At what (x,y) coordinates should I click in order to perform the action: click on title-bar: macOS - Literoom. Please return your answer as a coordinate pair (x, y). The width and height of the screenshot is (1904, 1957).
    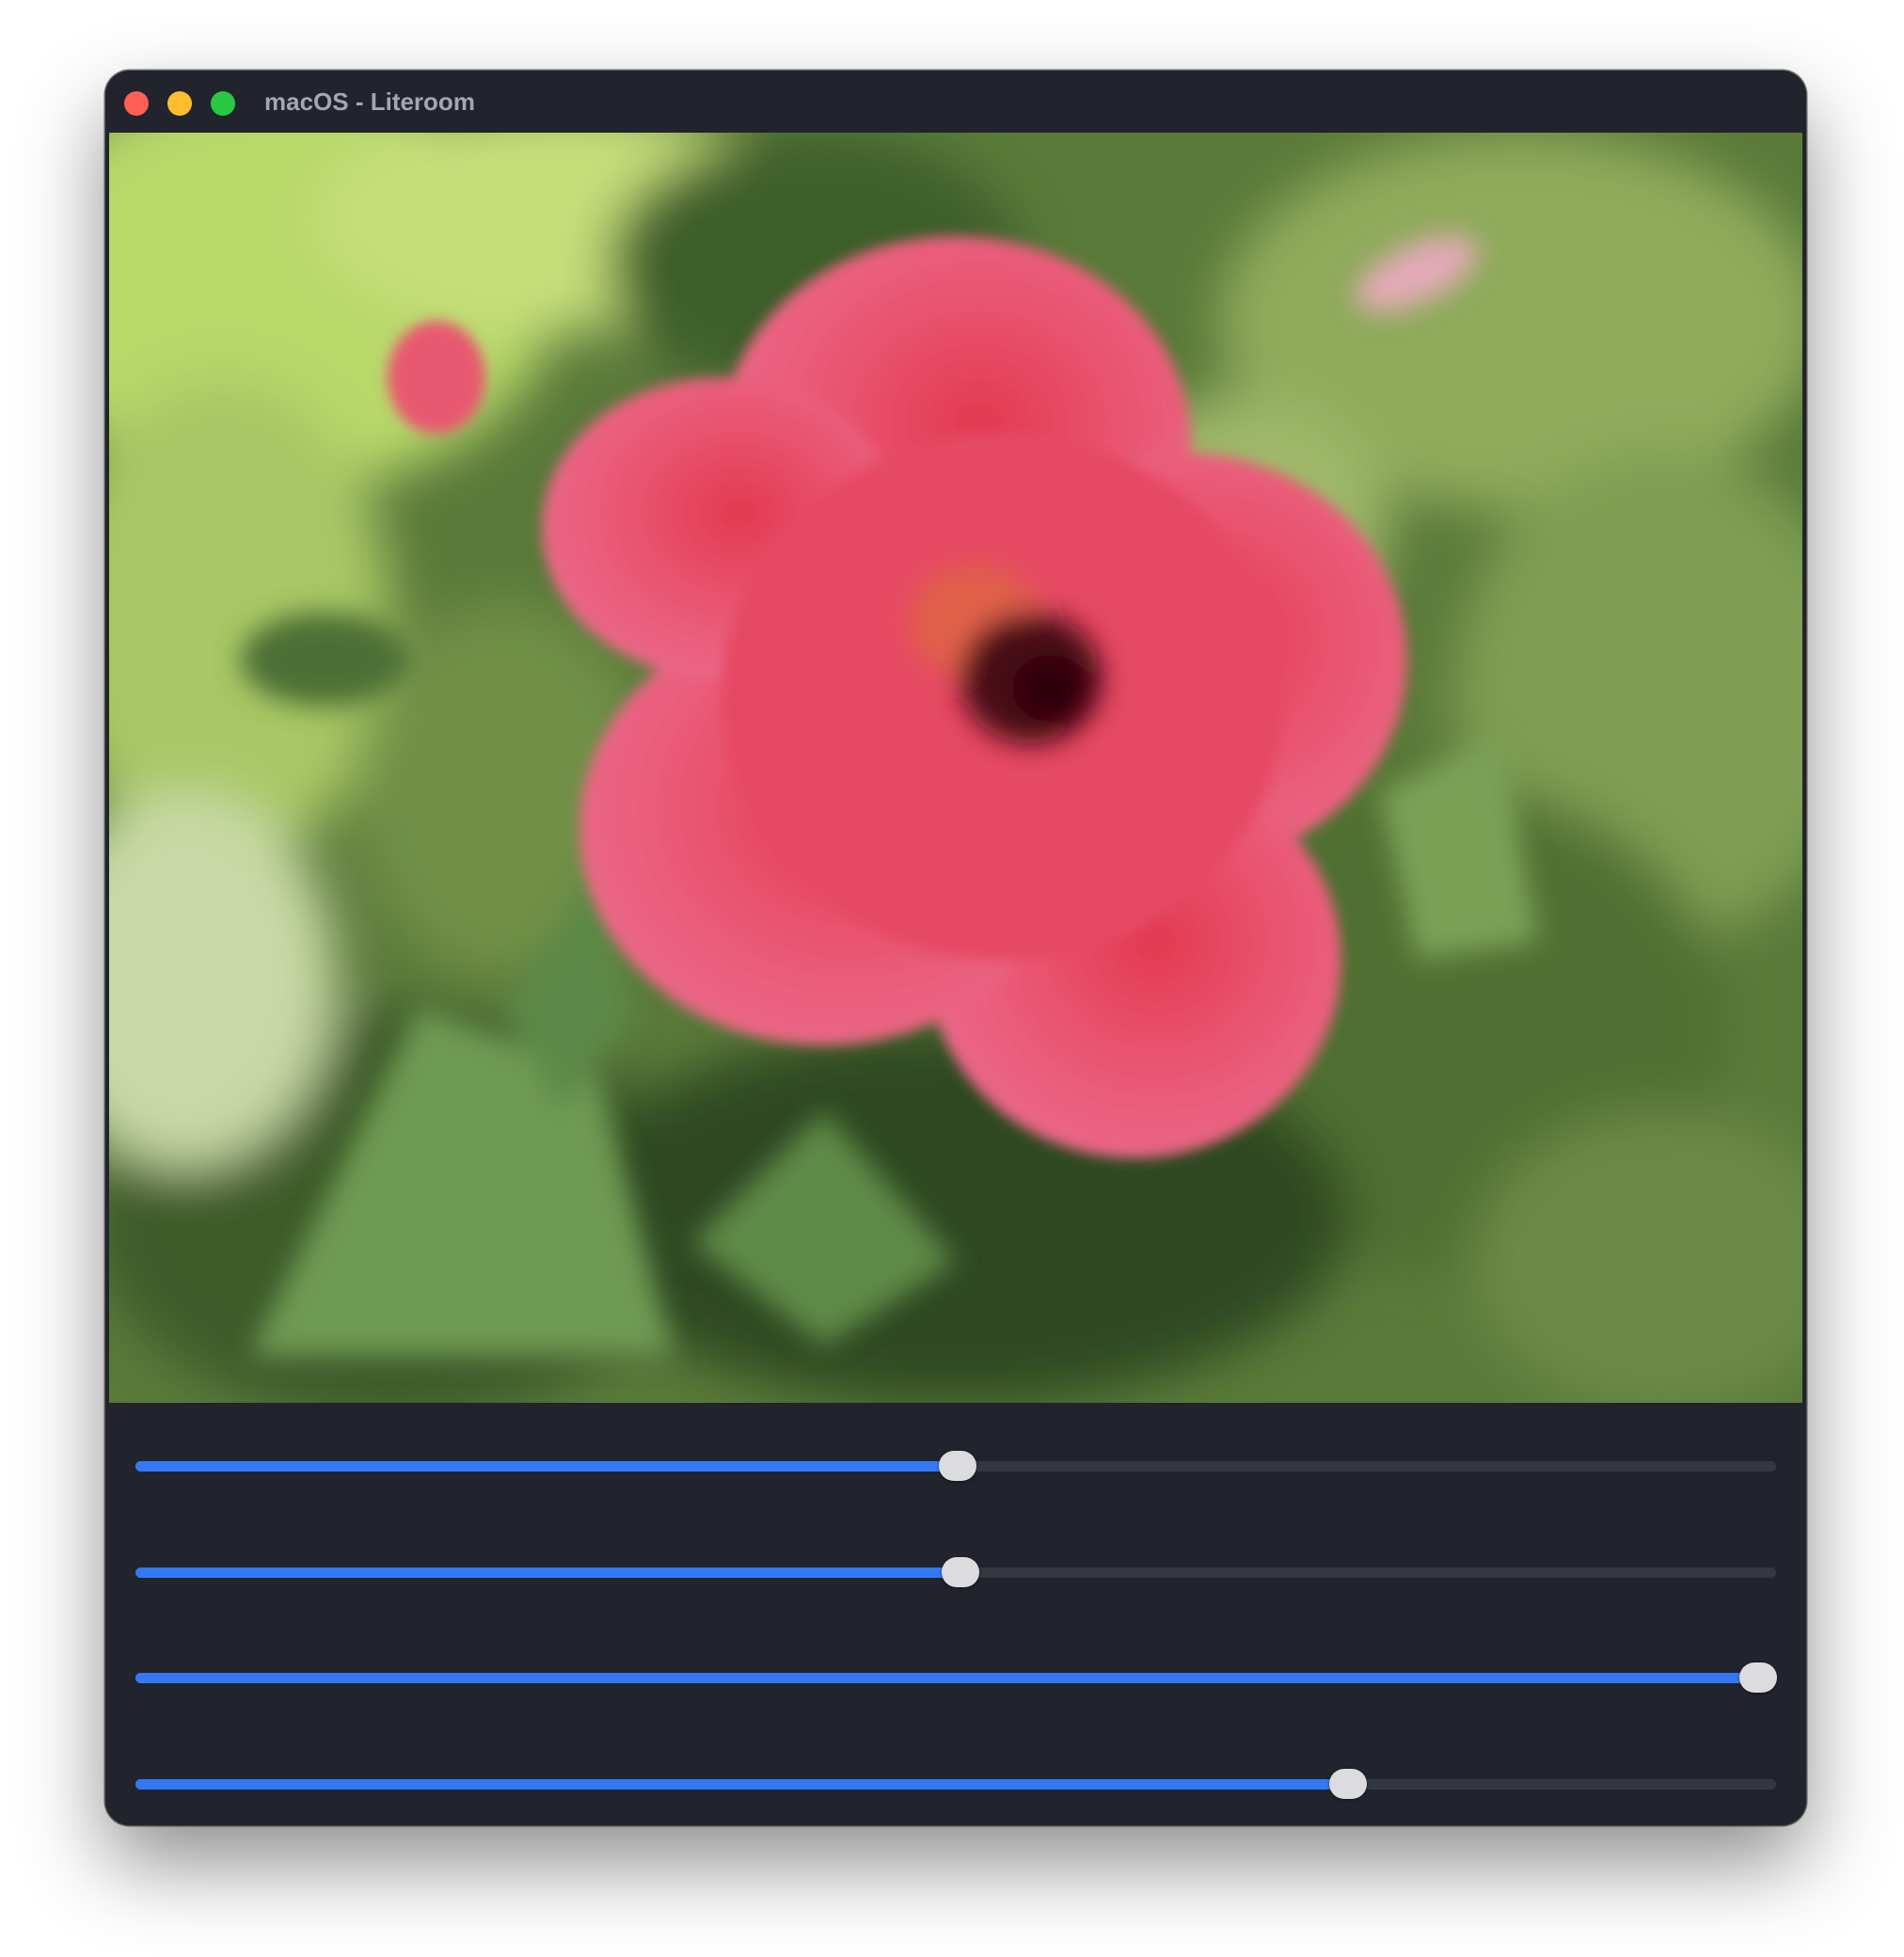
    Looking at the image, I should click on (955, 102).